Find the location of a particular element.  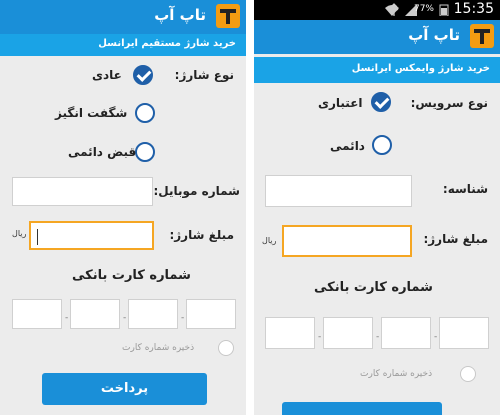

pay-button: پرداخت is located at coordinates (124, 389).